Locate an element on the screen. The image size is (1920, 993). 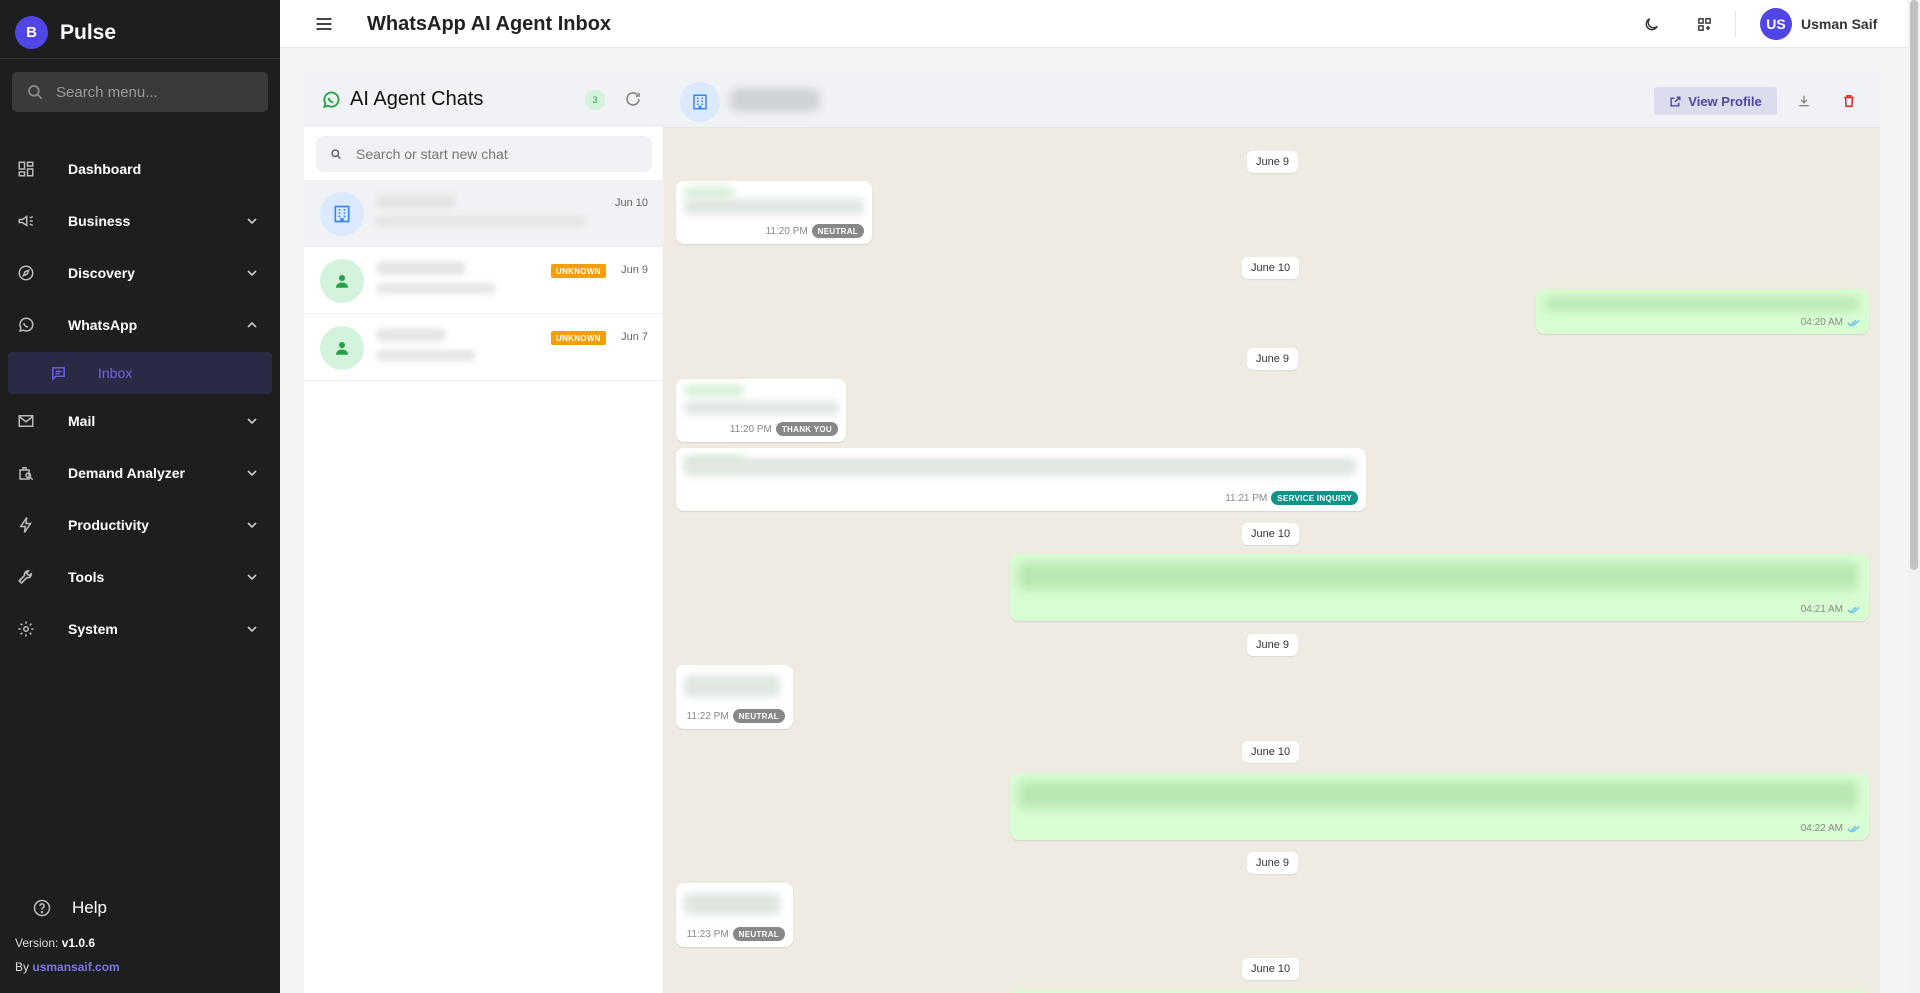
chat-icon is located at coordinates (58, 373).